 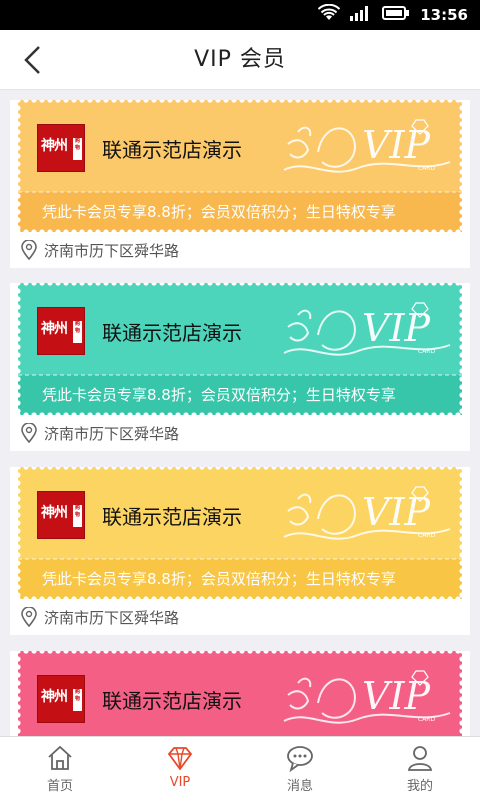 I want to click on tab-bar: 首页 VIP 消息 我的, so click(x=240, y=768).